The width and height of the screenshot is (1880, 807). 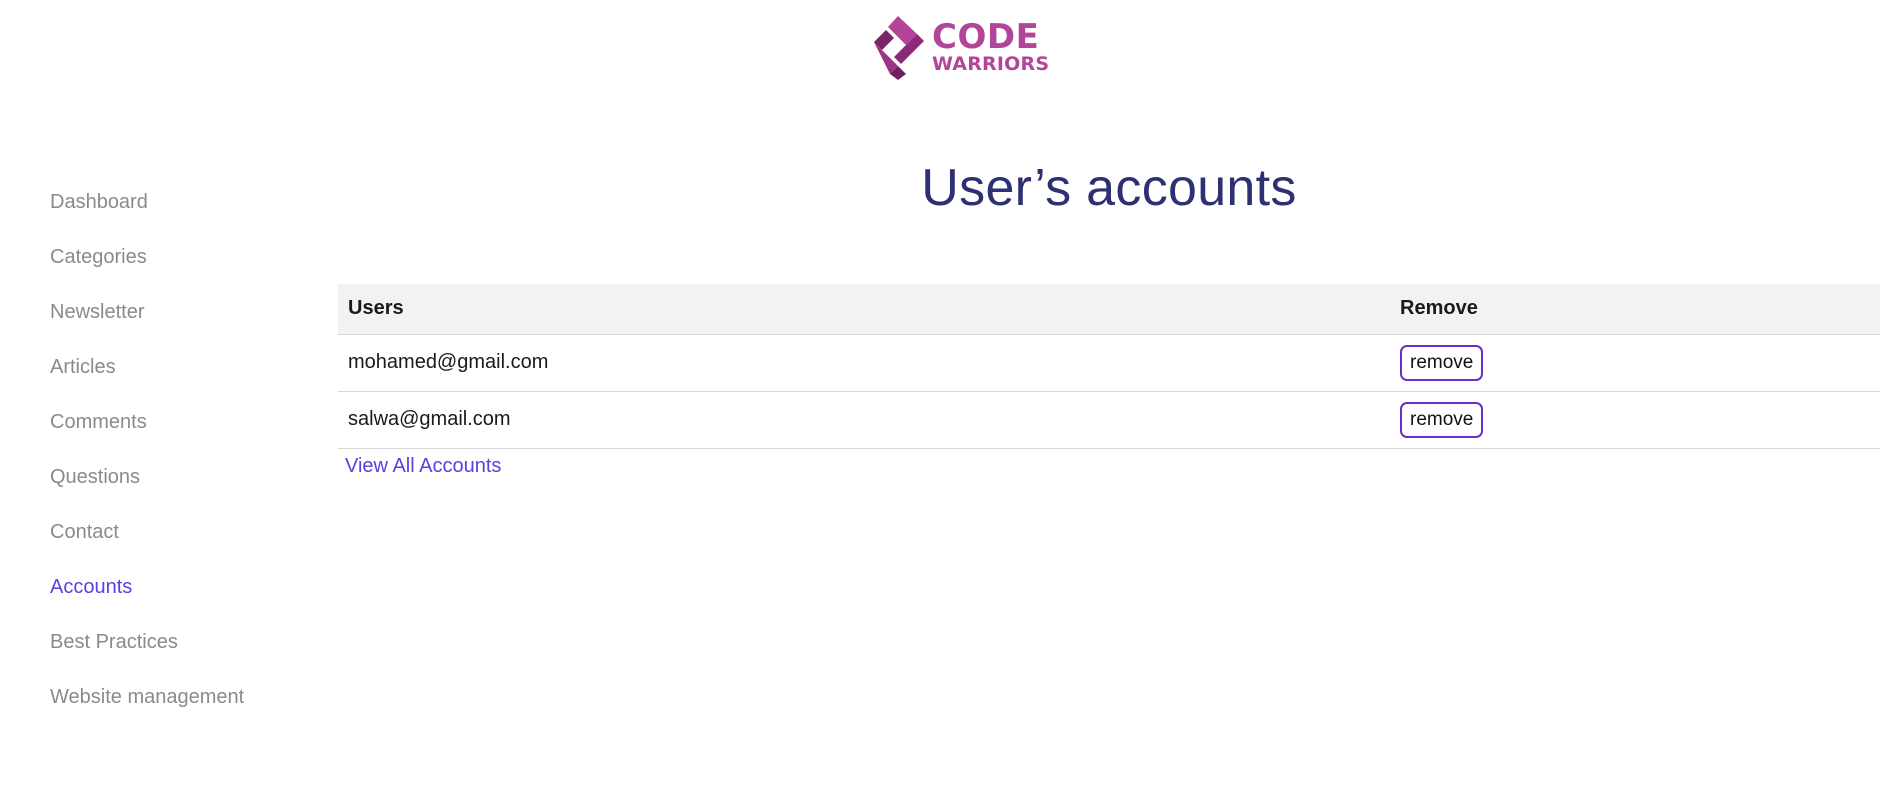 What do you see at coordinates (991, 64) in the screenshot?
I see `brand-line-2: WARRIORS` at bounding box center [991, 64].